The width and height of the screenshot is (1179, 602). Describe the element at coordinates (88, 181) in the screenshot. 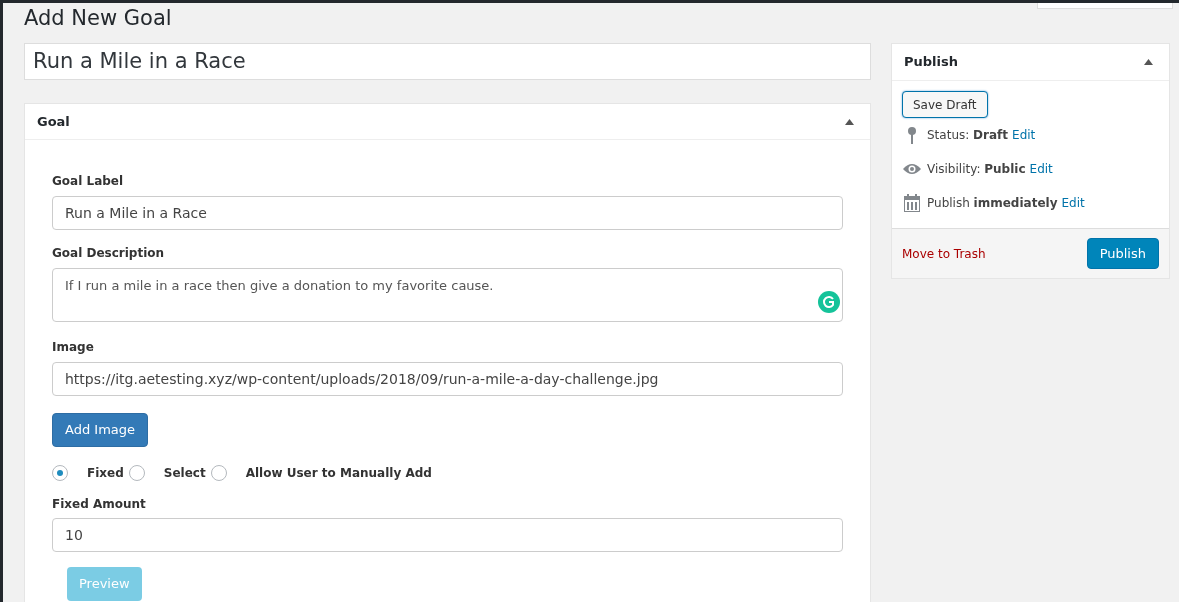

I see `field-label: Goal Label` at that location.